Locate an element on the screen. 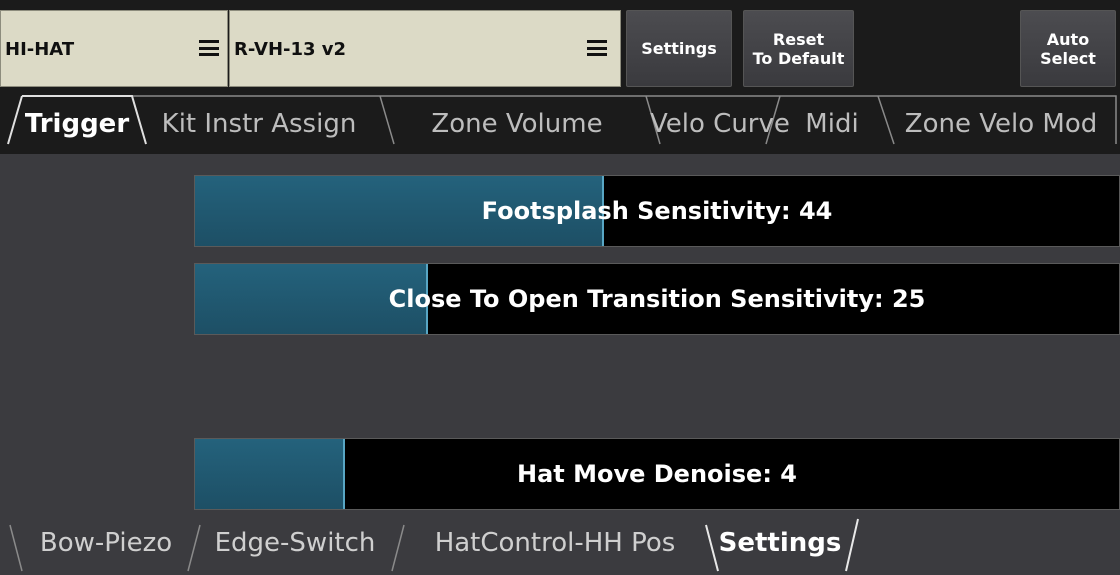 The height and width of the screenshot is (575, 1120). tab-kit-instr-assign: Kit Instr Assign is located at coordinates (259, 124).